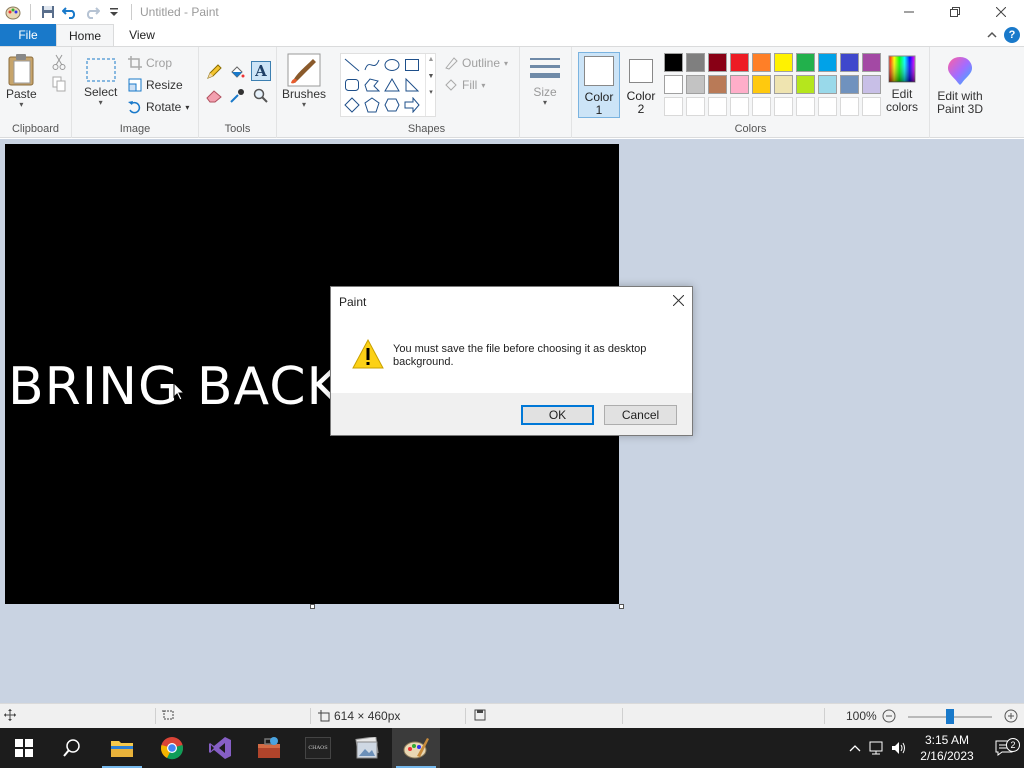 The width and height of the screenshot is (1024, 768). What do you see at coordinates (599, 85) in the screenshot?
I see `color1-button: Color 1` at bounding box center [599, 85].